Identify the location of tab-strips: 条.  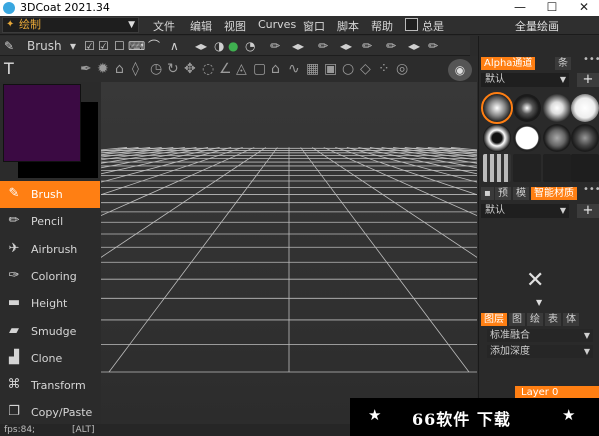
(563, 63).